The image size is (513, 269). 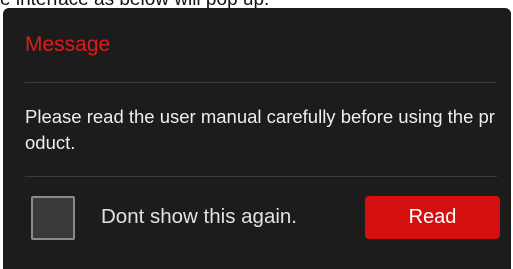 What do you see at coordinates (432, 217) in the screenshot?
I see `read-button: Read` at bounding box center [432, 217].